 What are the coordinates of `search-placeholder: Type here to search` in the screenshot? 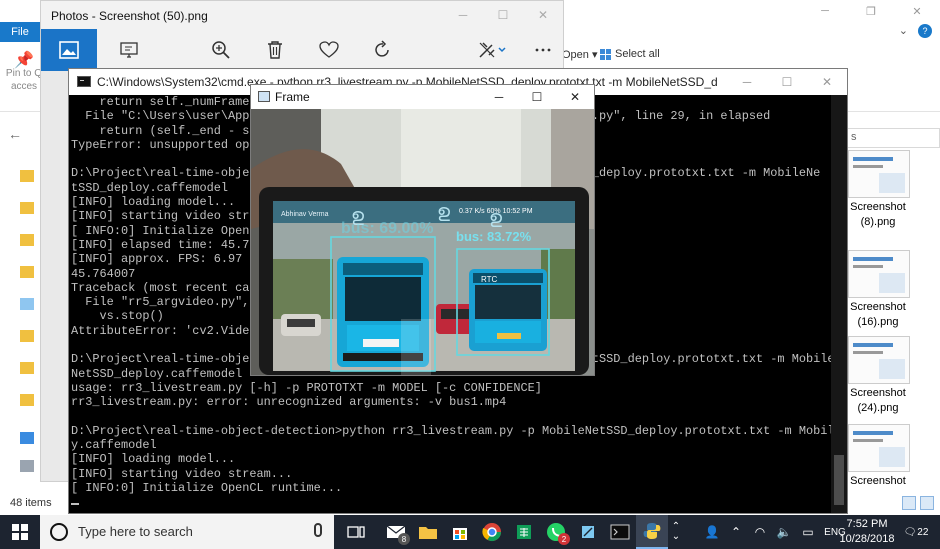 It's located at (135, 531).